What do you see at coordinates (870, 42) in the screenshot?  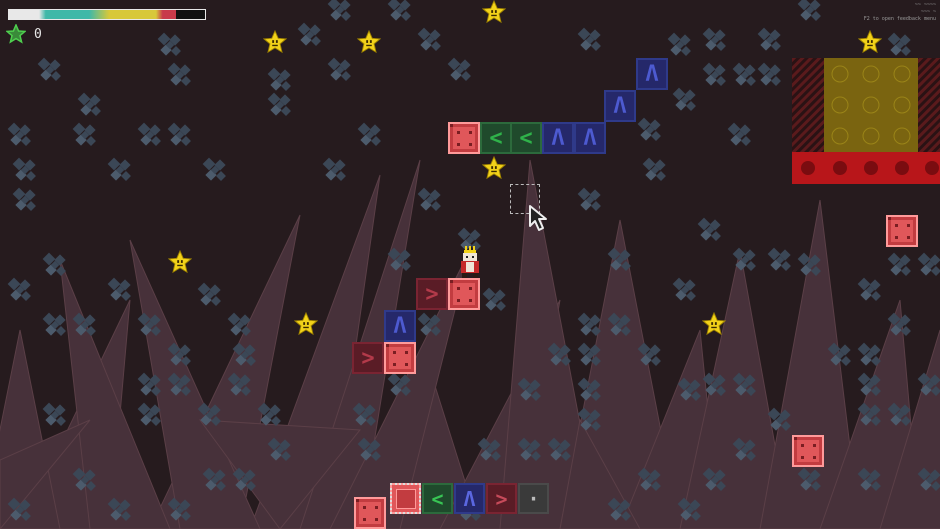 I see `star-4-icon` at bounding box center [870, 42].